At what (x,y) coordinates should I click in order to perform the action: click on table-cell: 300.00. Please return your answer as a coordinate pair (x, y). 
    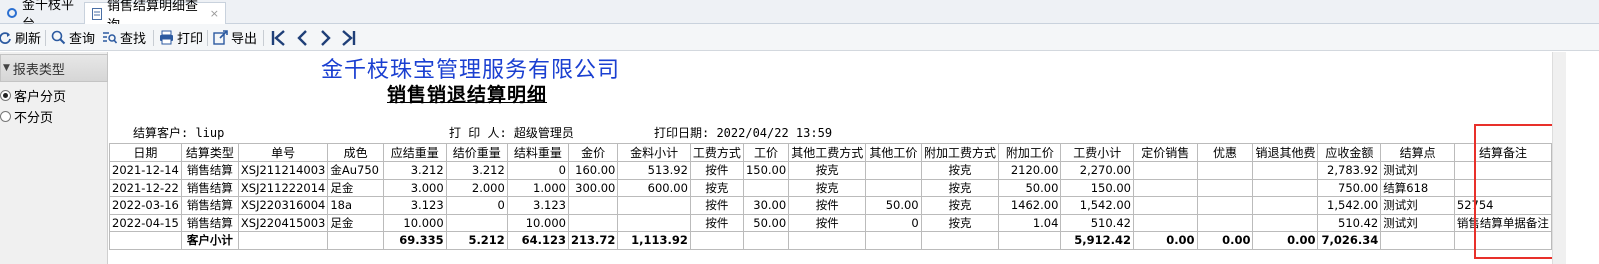
    Looking at the image, I should click on (593, 187).